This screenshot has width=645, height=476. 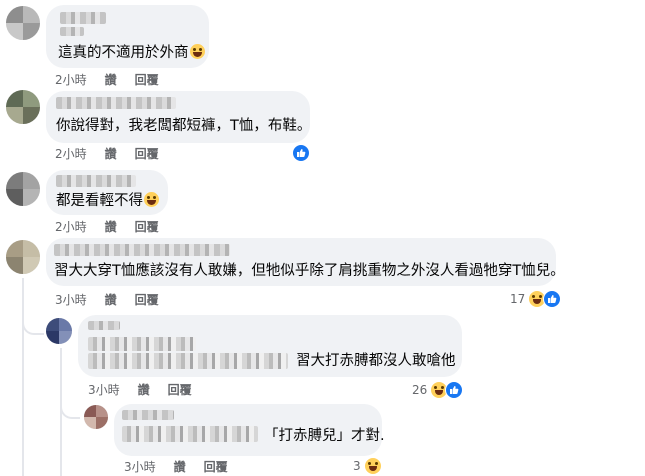 I want to click on reply-bubble: 「打赤膊兒」才對., so click(x=249, y=430).